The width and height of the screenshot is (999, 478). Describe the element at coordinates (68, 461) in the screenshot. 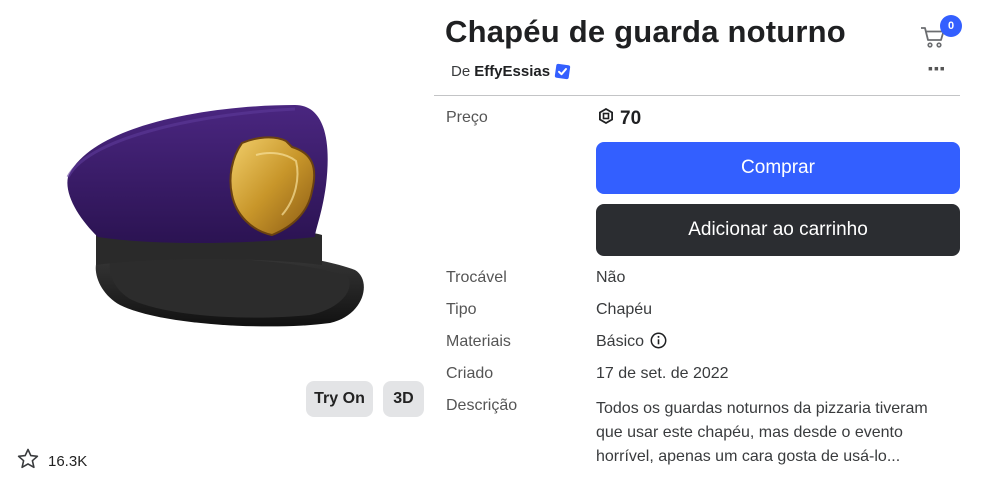

I see `favorite-count: 16.3K` at that location.